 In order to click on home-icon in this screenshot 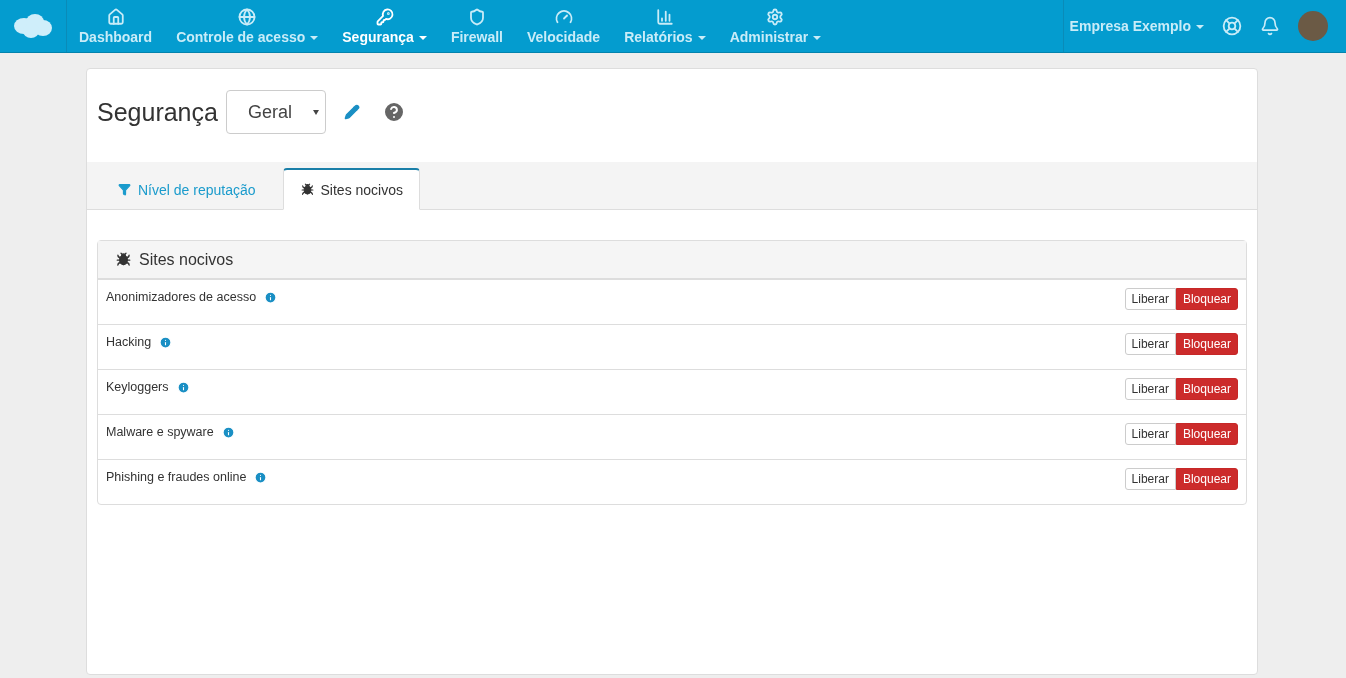, I will do `click(115, 16)`.